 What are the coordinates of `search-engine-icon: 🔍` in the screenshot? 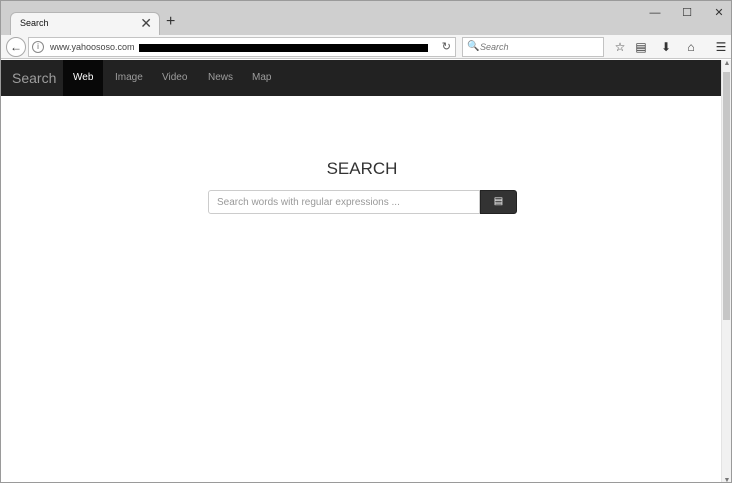 It's located at (473, 46).